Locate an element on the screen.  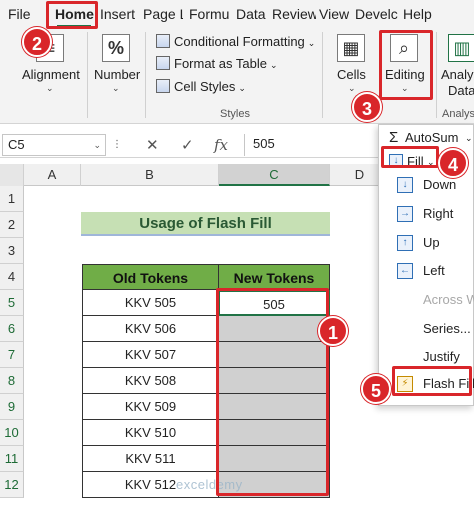
tab-insert: Insert is located at coordinates (117, 14).